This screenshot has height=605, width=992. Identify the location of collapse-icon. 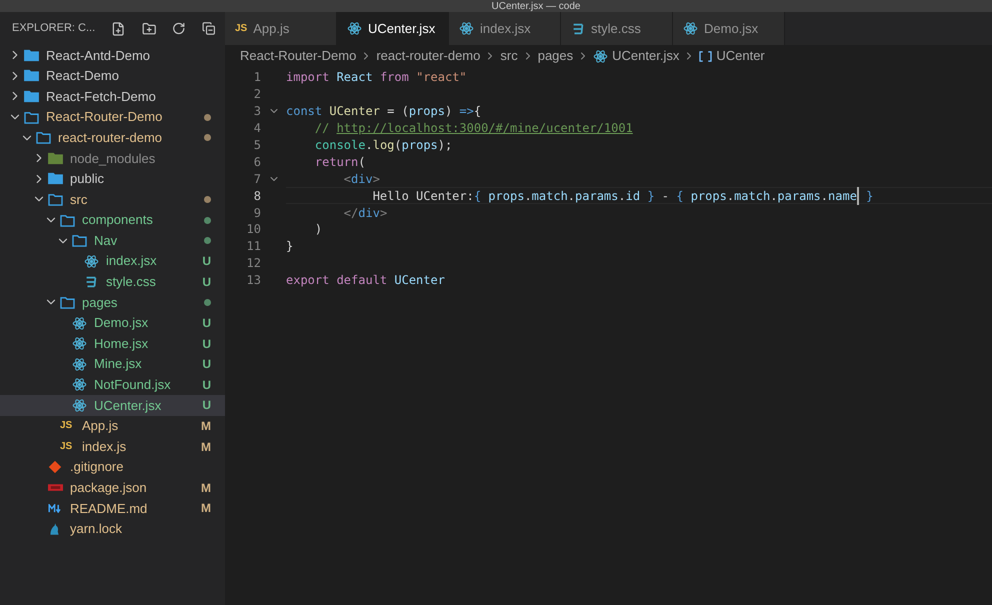
(209, 28).